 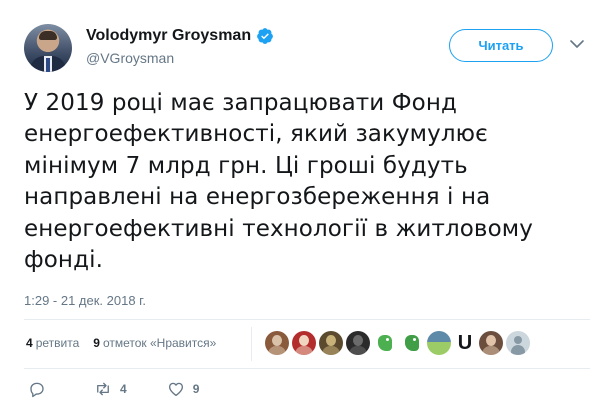 What do you see at coordinates (307, 368) in the screenshot?
I see `divider-bottom` at bounding box center [307, 368].